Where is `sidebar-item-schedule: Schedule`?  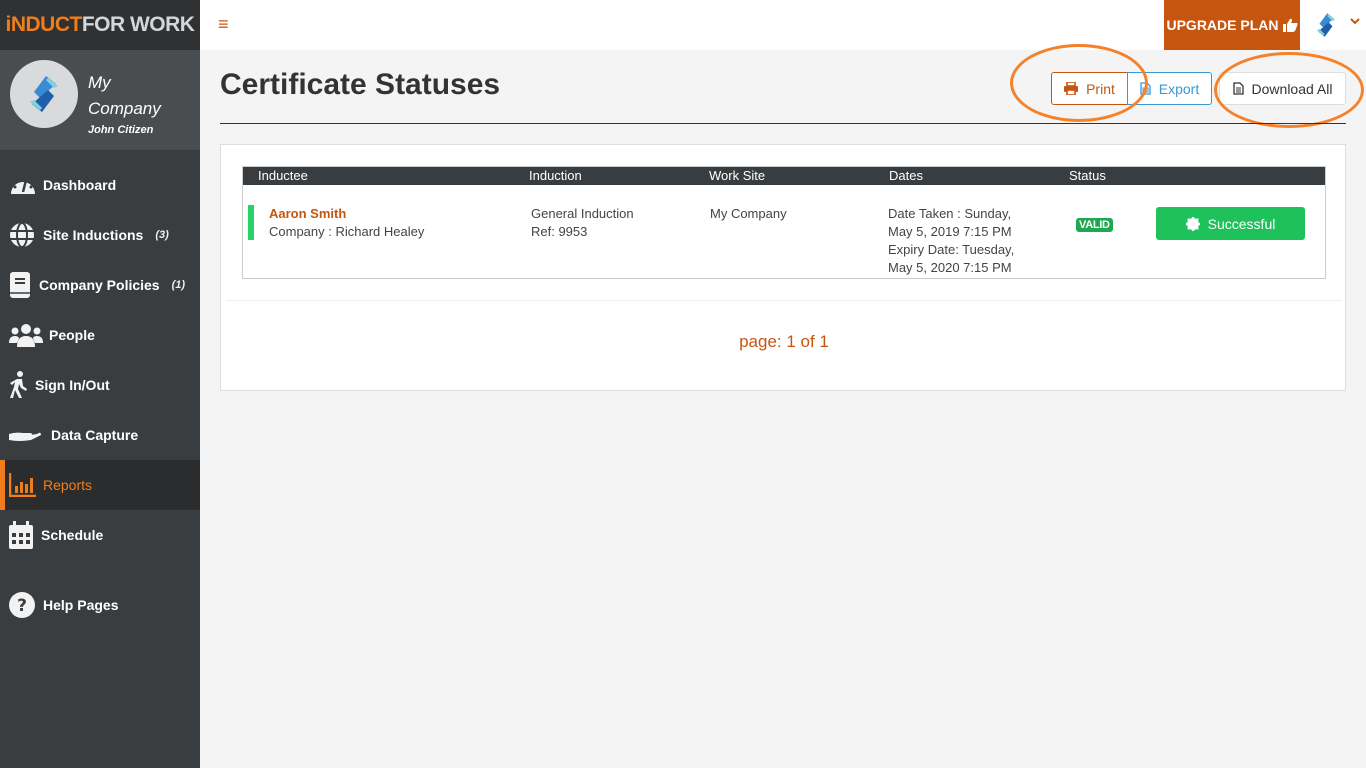 sidebar-item-schedule: Schedule is located at coordinates (100, 535).